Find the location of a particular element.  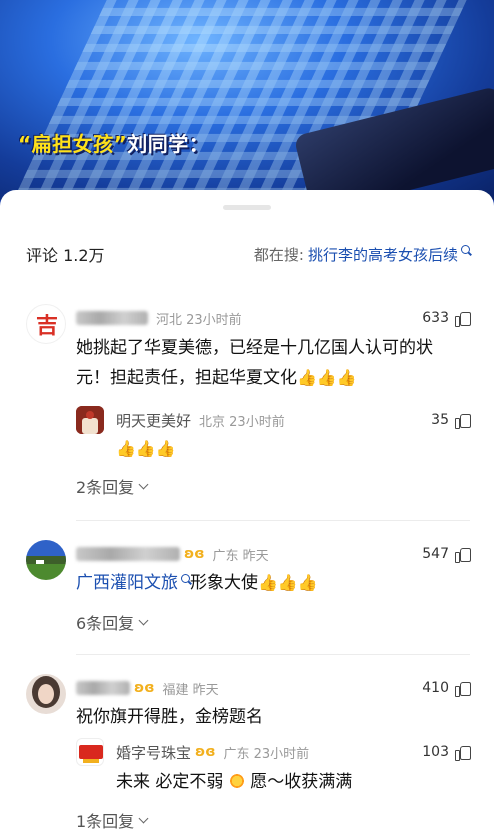

expand-replies-button: 6条回复 is located at coordinates (112, 622).